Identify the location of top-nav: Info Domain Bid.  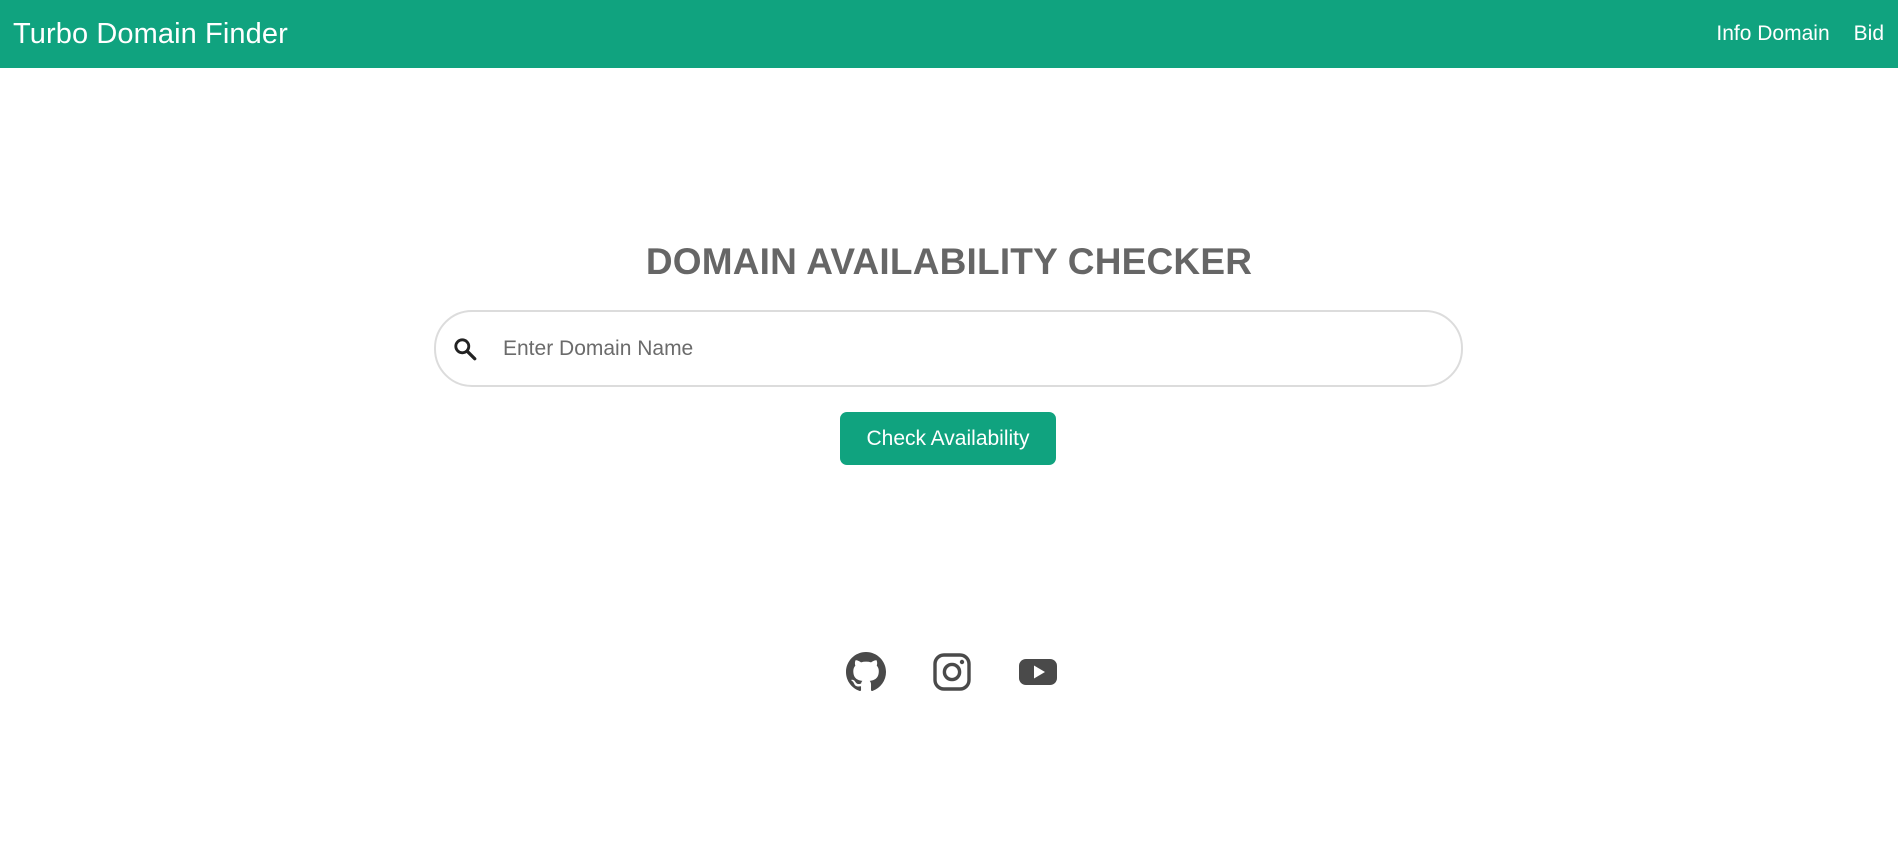
(1795, 34).